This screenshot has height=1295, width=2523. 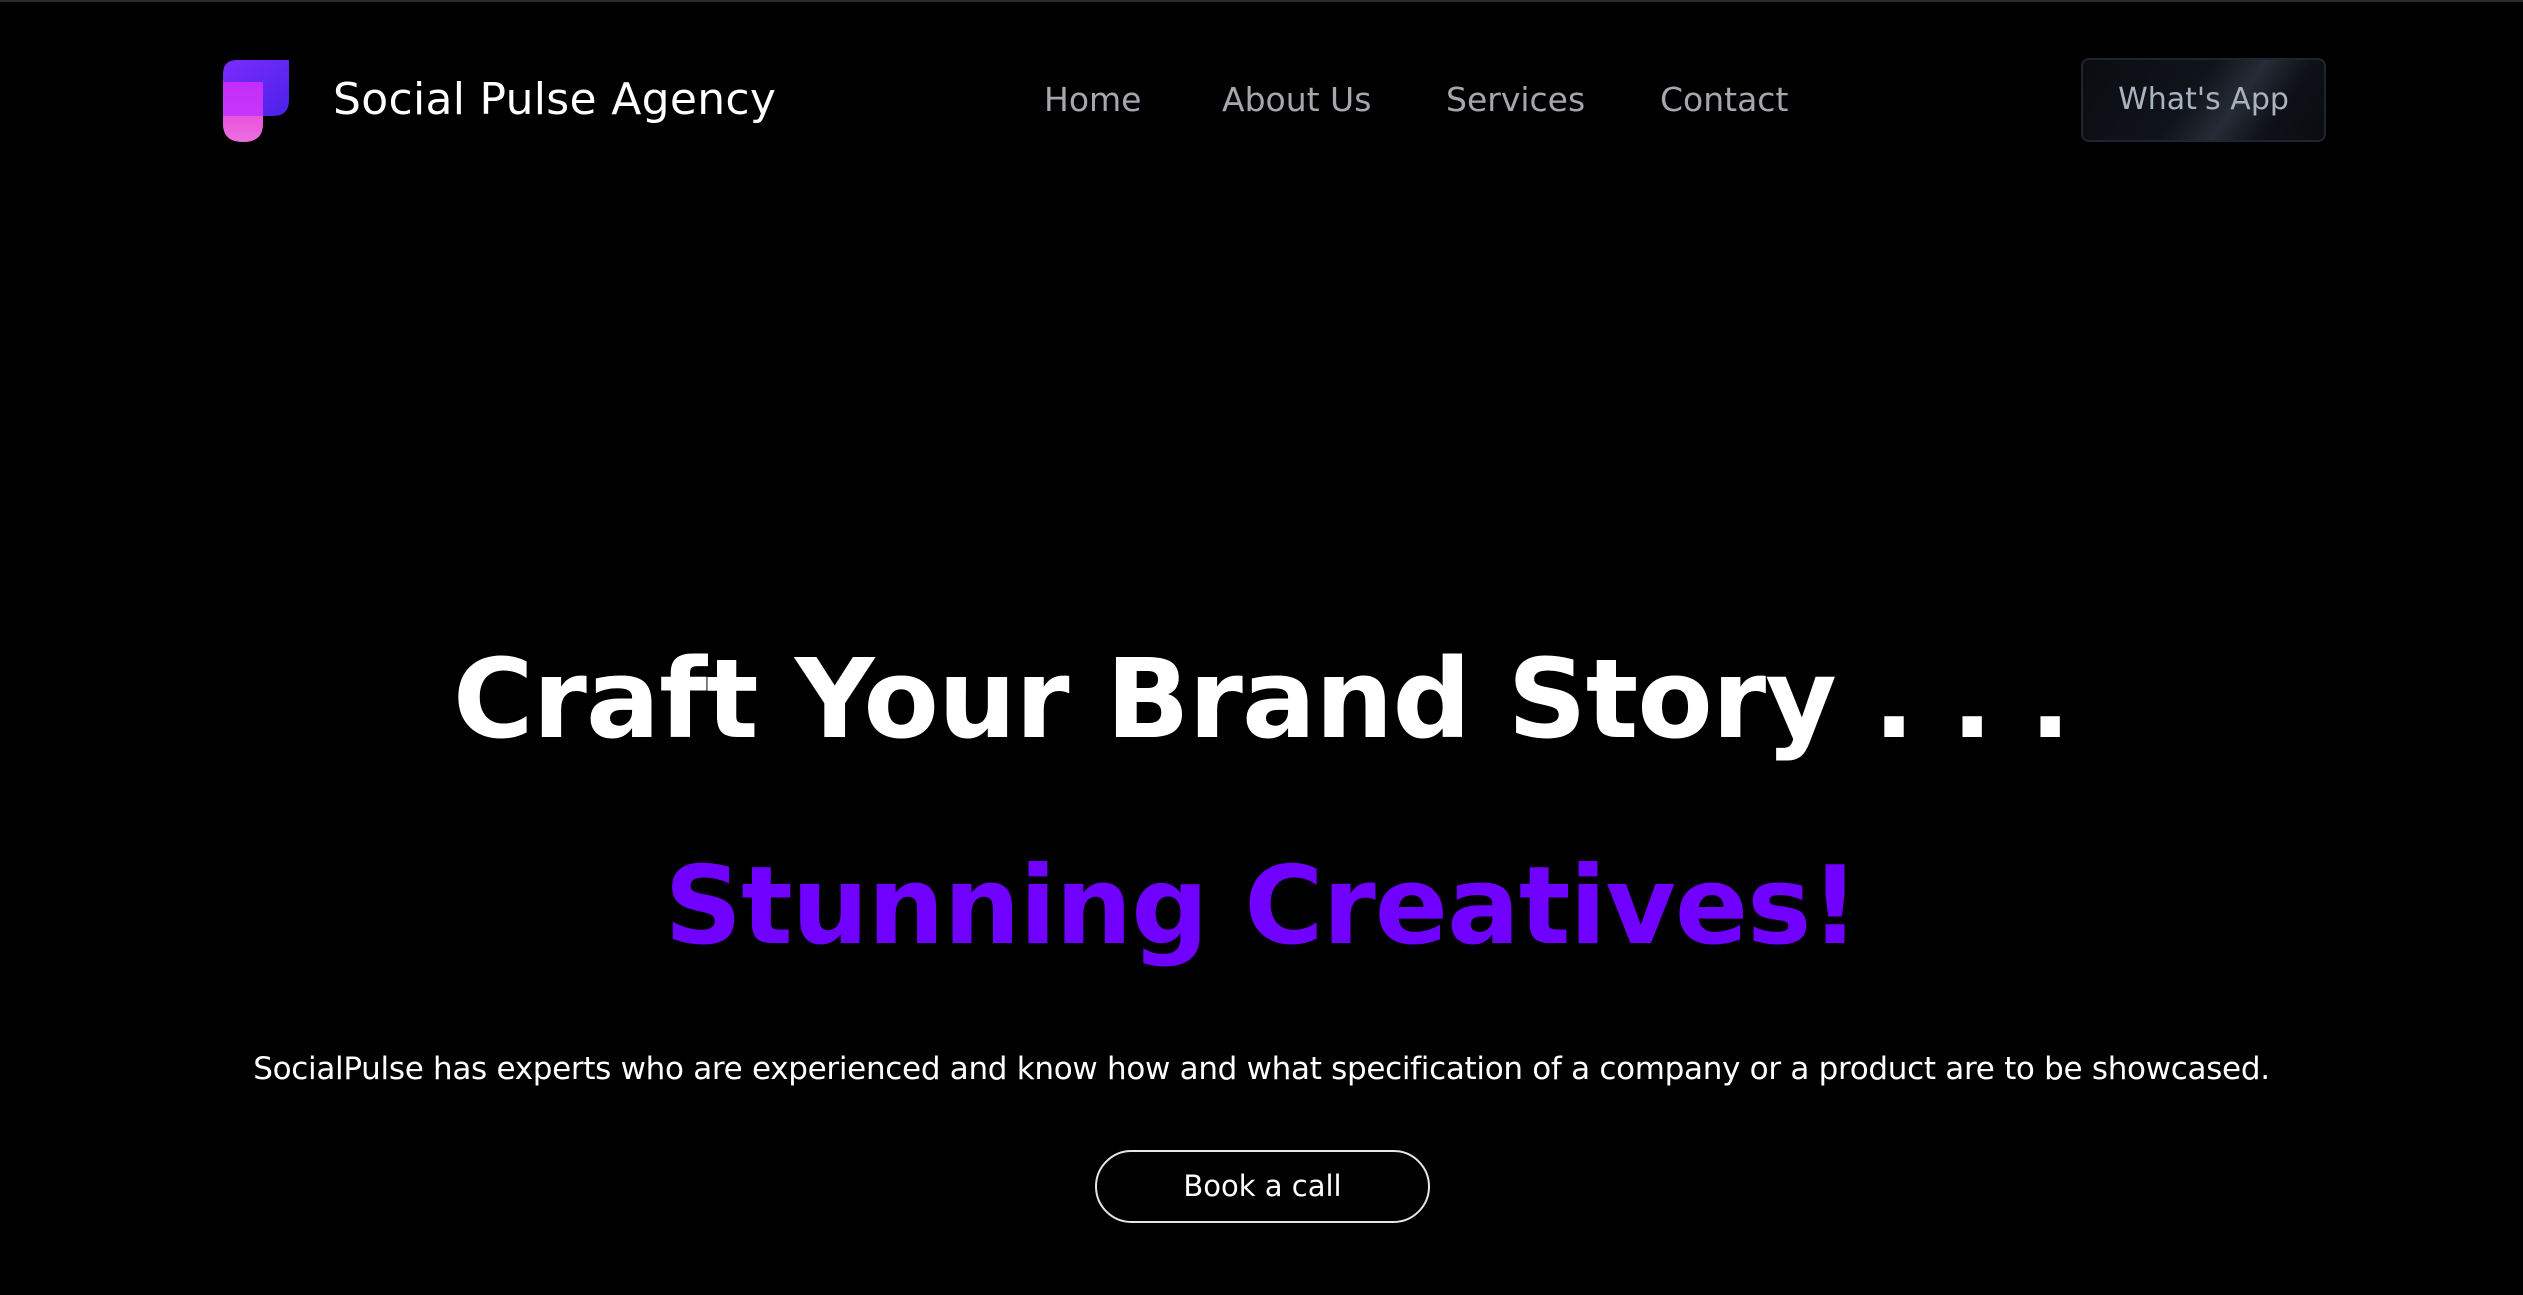 I want to click on social-pulse-logo-icon, so click(x=256, y=101).